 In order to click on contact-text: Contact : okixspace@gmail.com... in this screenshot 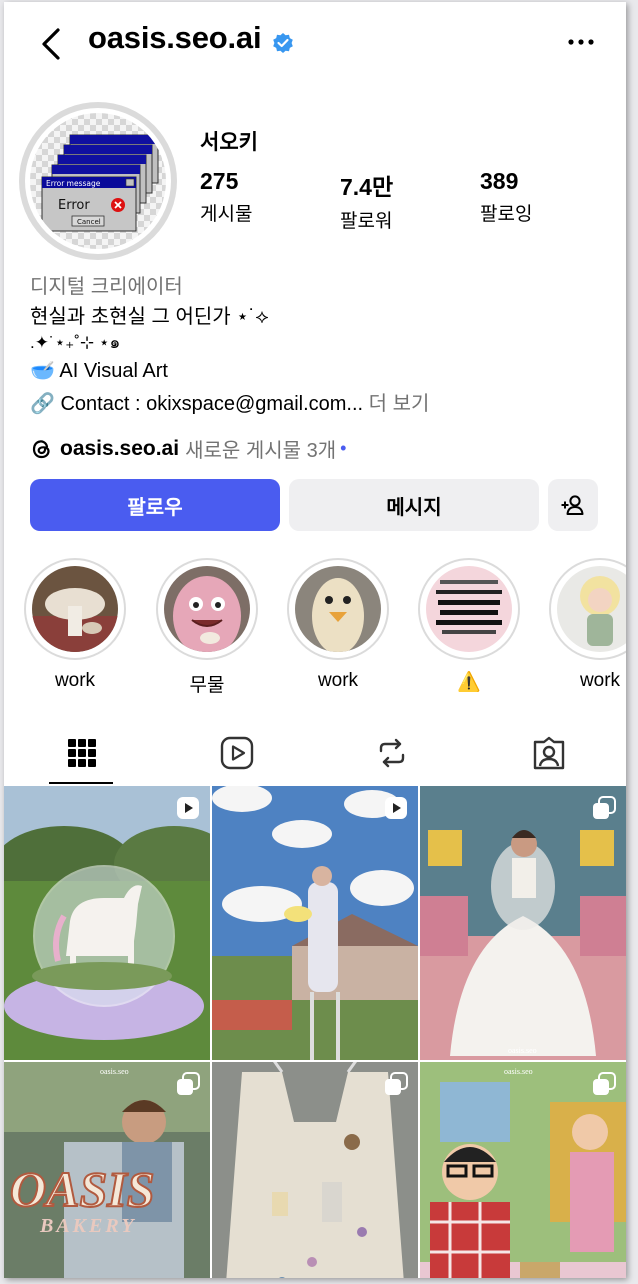, I will do `click(212, 404)`.